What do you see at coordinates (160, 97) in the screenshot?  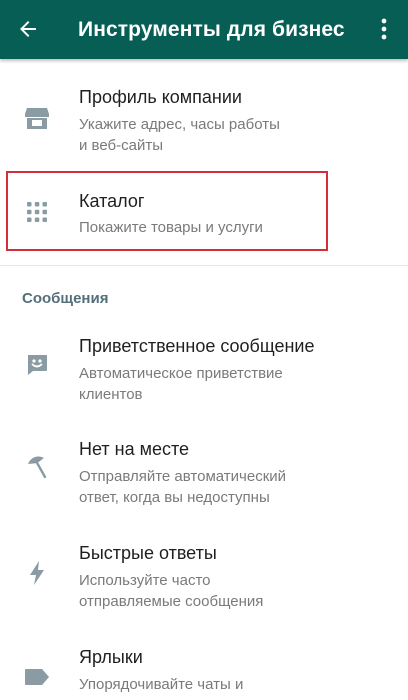 I see `item-title: Профиль компании` at bounding box center [160, 97].